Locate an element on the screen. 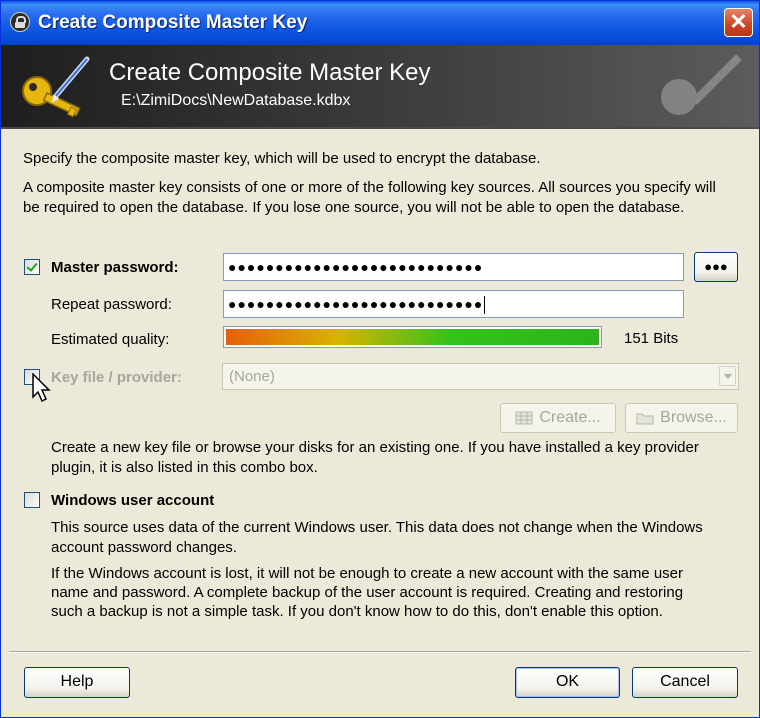 Image resolution: width=760 pixels, height=718 pixels. key-file-provider-combo: (None) is located at coordinates (480, 376).